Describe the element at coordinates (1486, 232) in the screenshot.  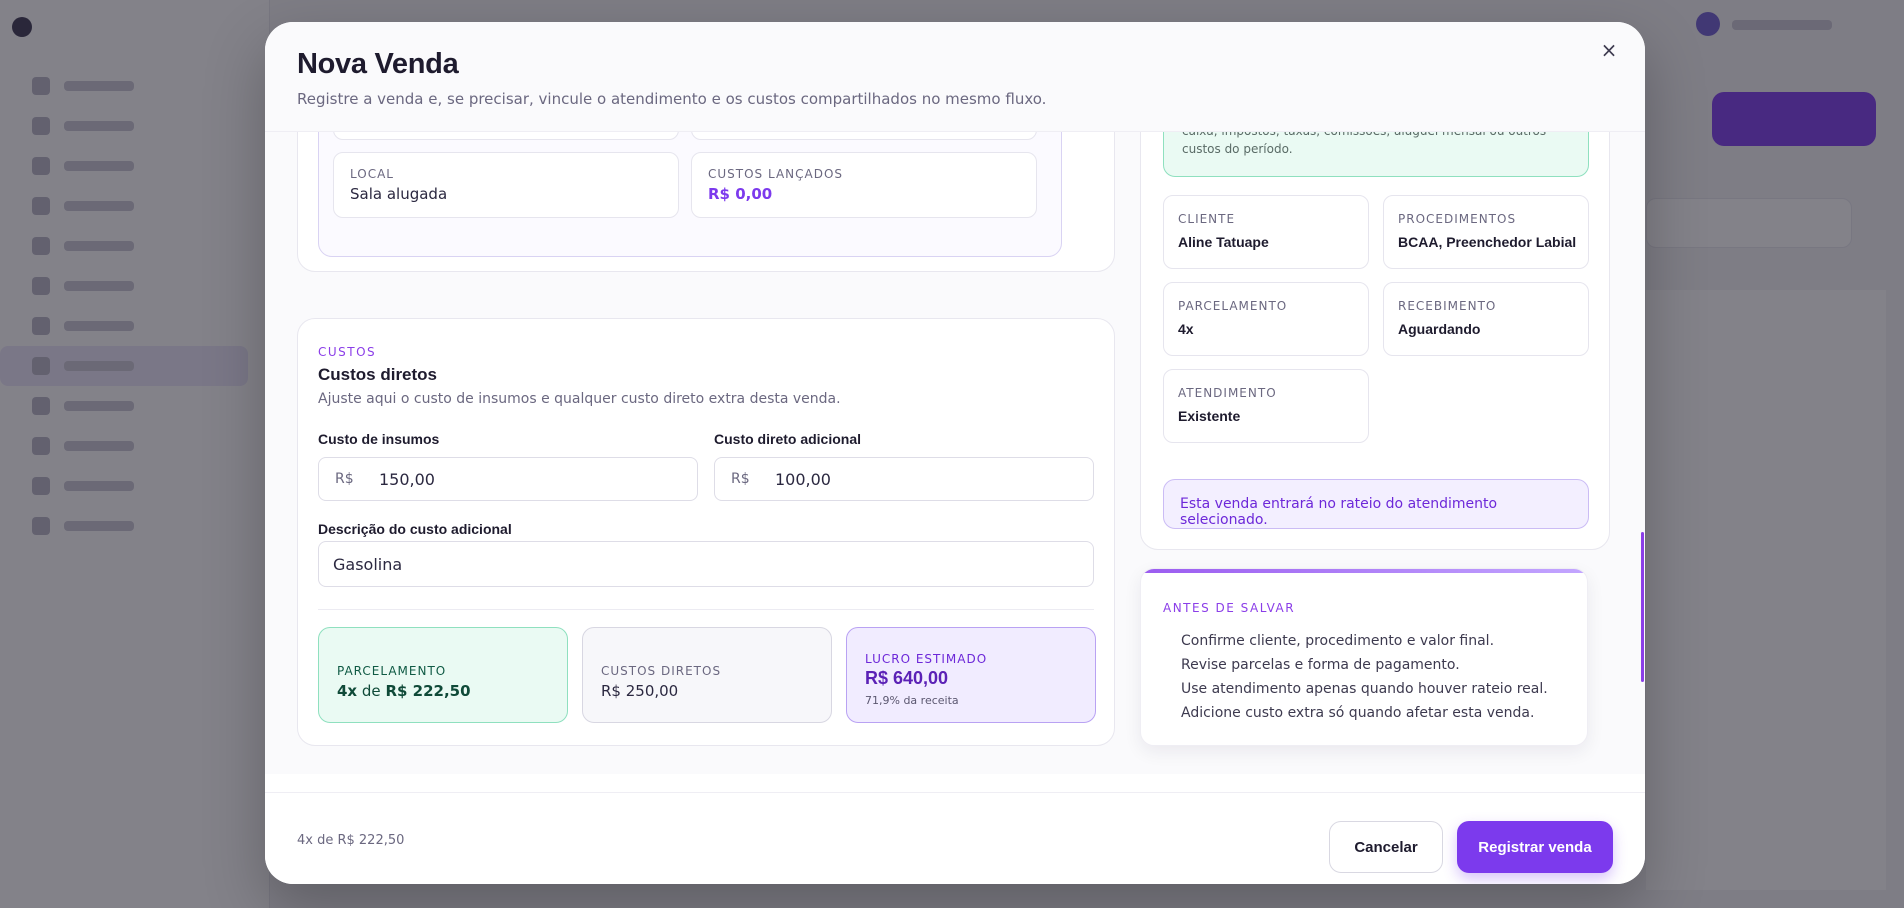
I see `procedimentos-box: PROCEDIMENTOS BCAA, Preenchedor Labial` at that location.